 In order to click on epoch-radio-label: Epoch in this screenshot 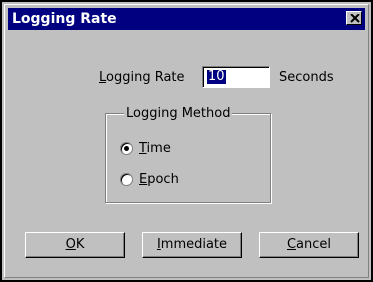, I will do `click(159, 179)`.